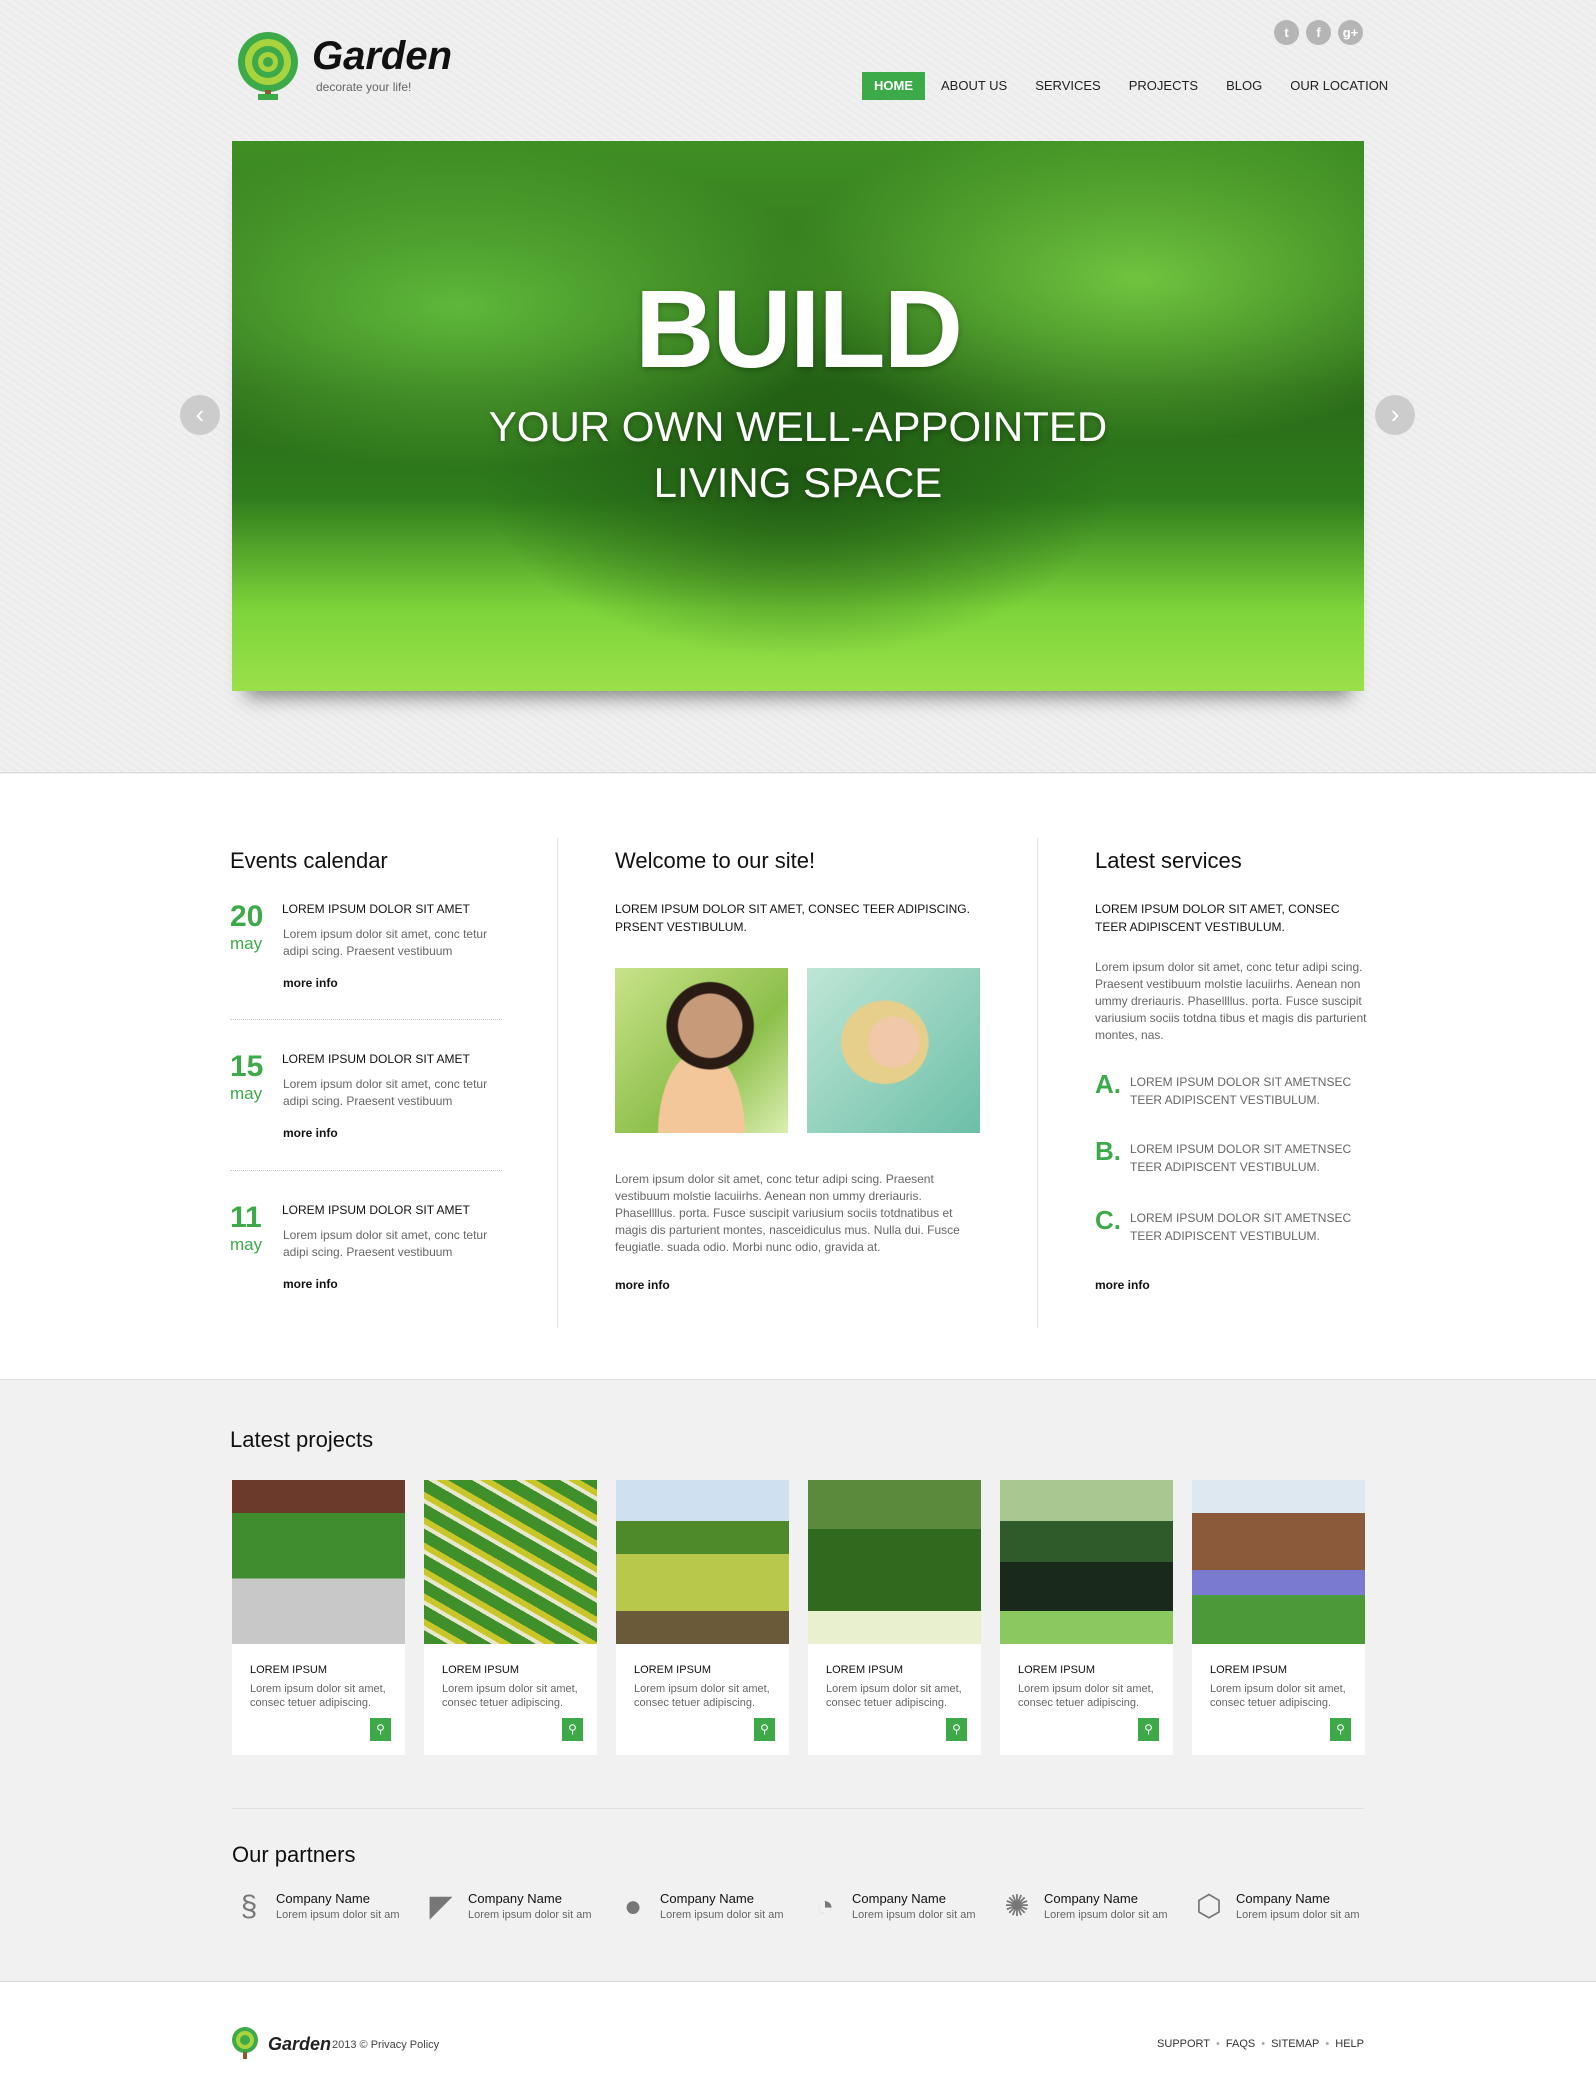  What do you see at coordinates (715, 860) in the screenshot?
I see `welcome-title: Welcome to our site!` at bounding box center [715, 860].